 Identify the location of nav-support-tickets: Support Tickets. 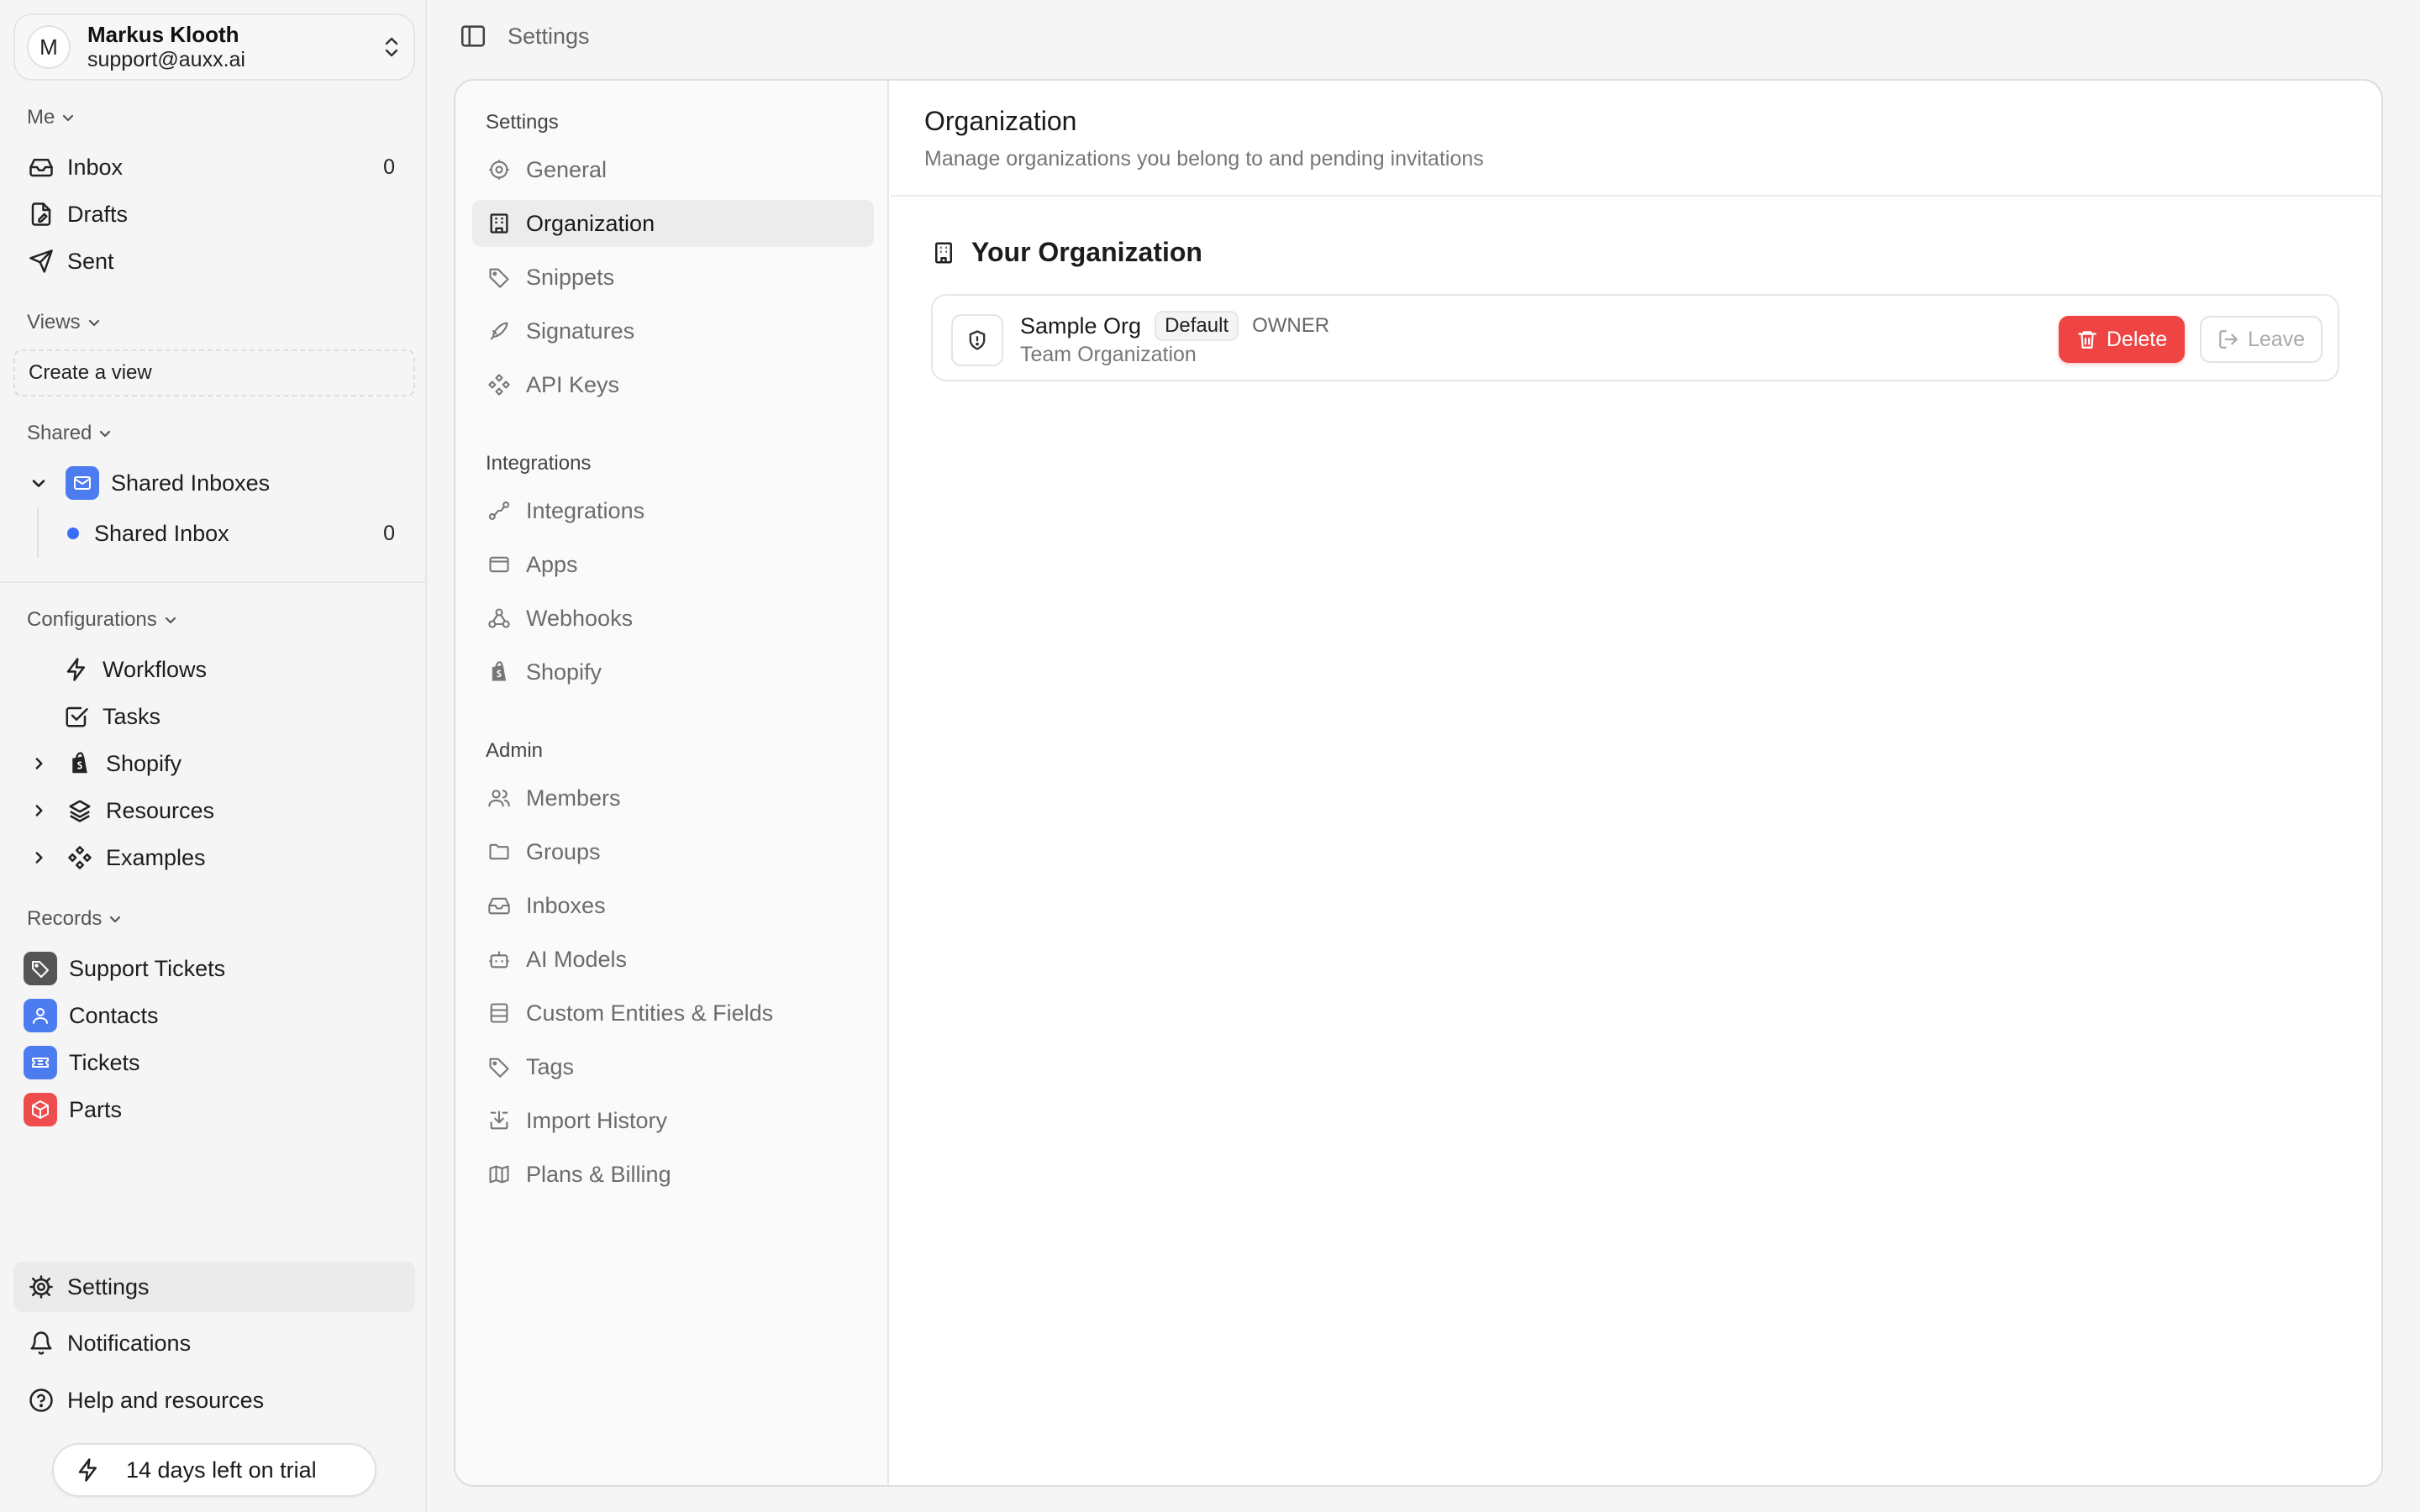
(214, 968).